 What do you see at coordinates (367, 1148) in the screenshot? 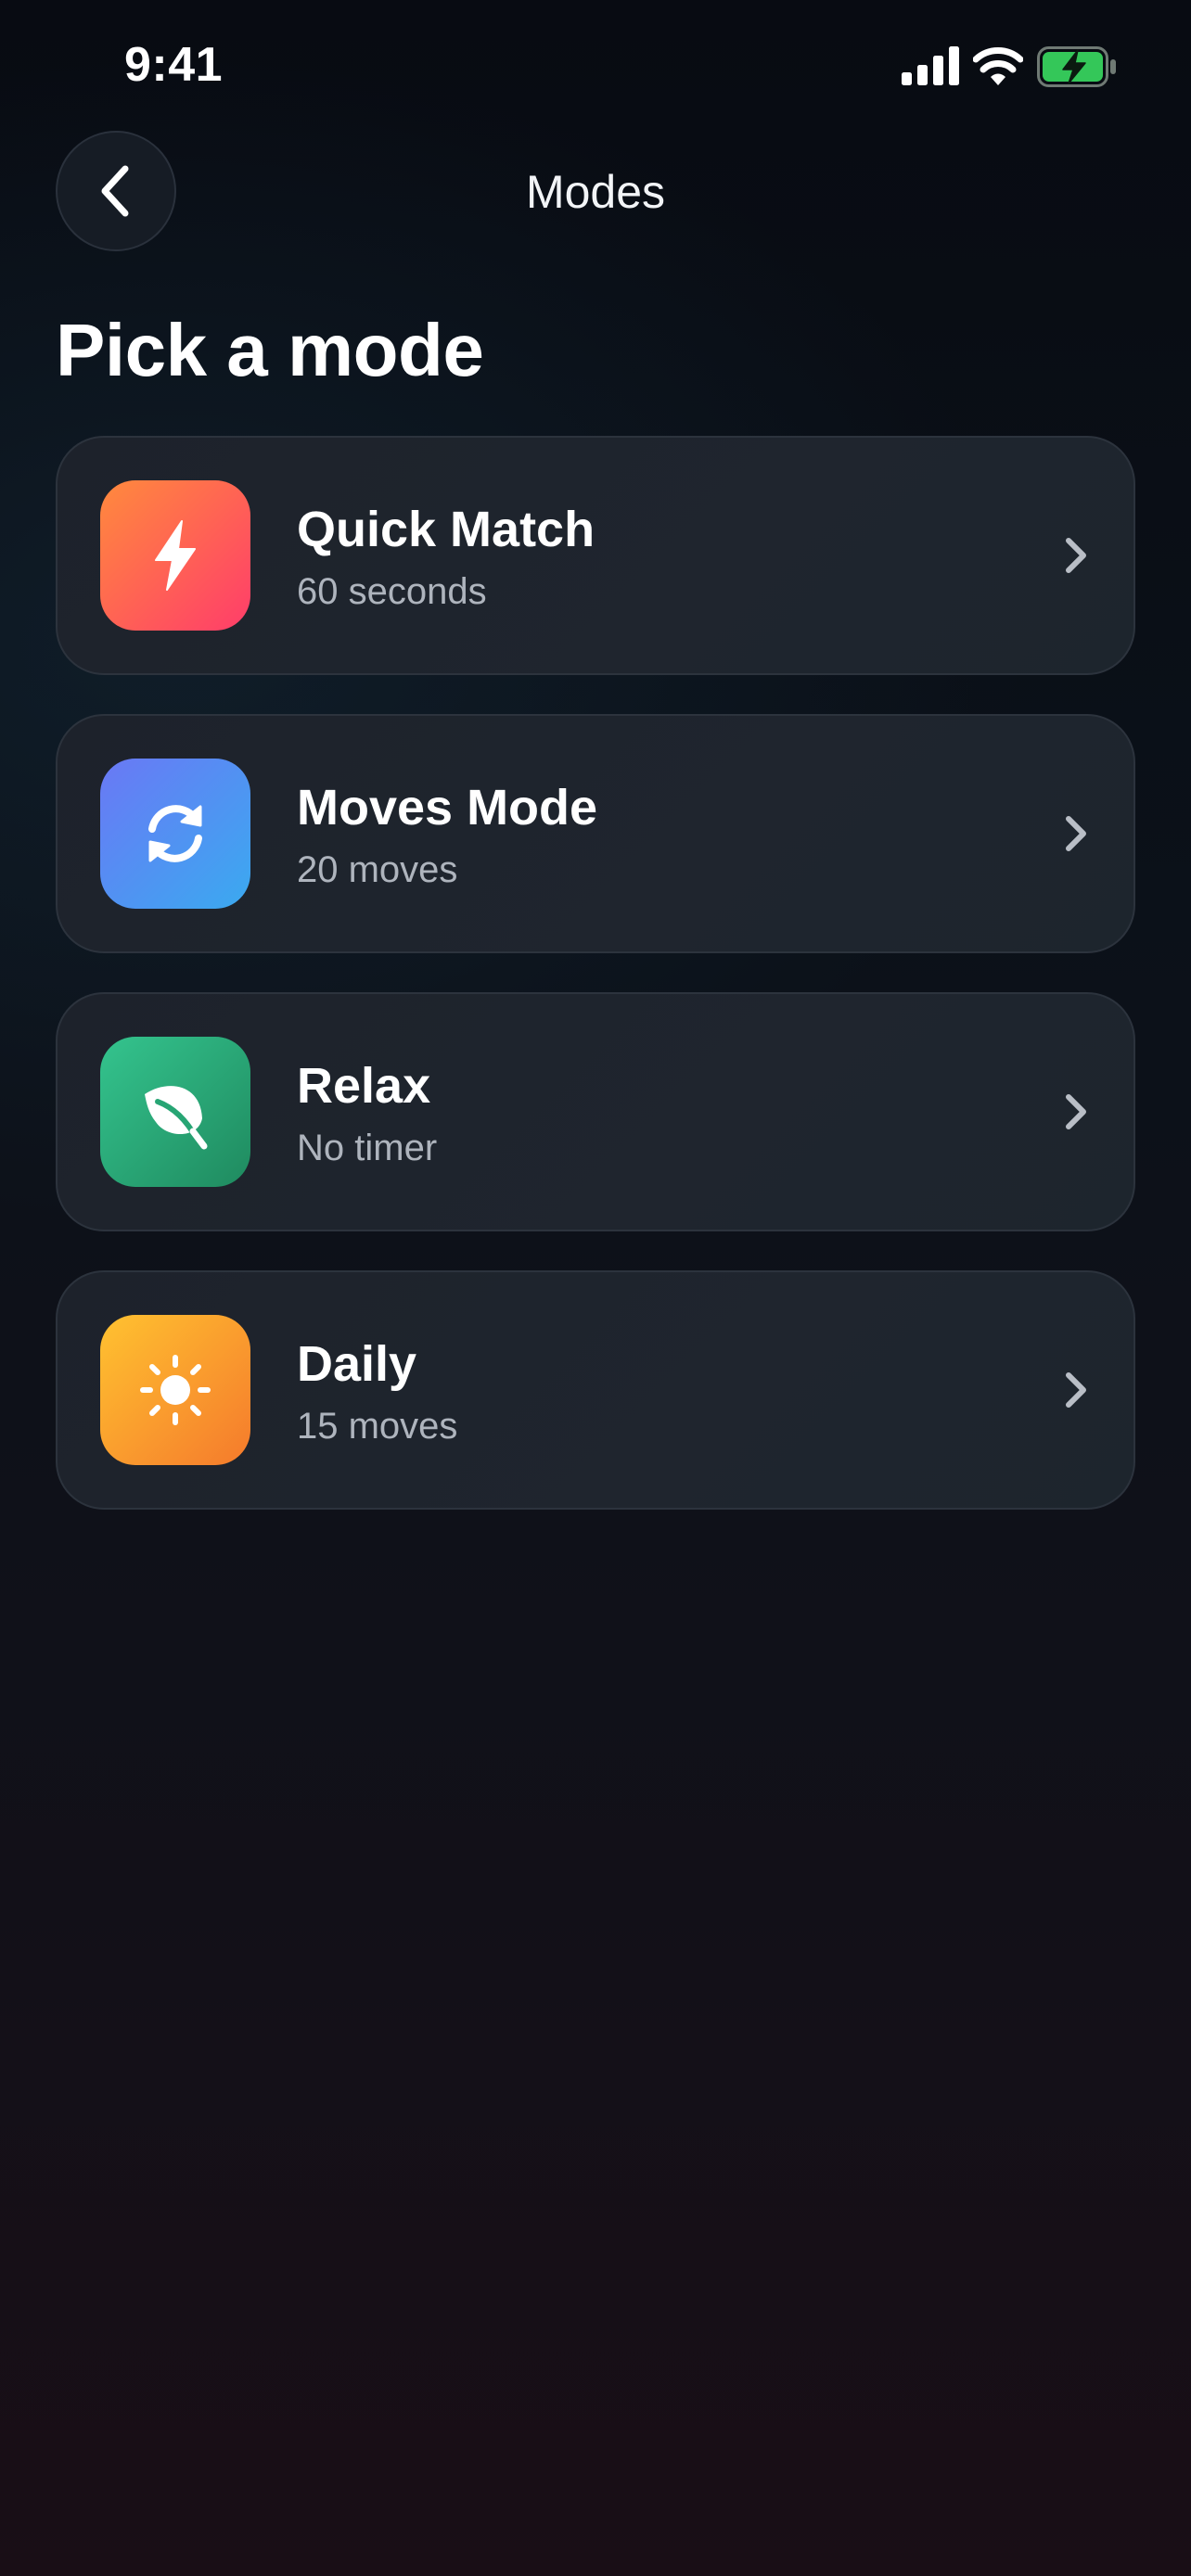
I see `mode-subtitle: No timer` at bounding box center [367, 1148].